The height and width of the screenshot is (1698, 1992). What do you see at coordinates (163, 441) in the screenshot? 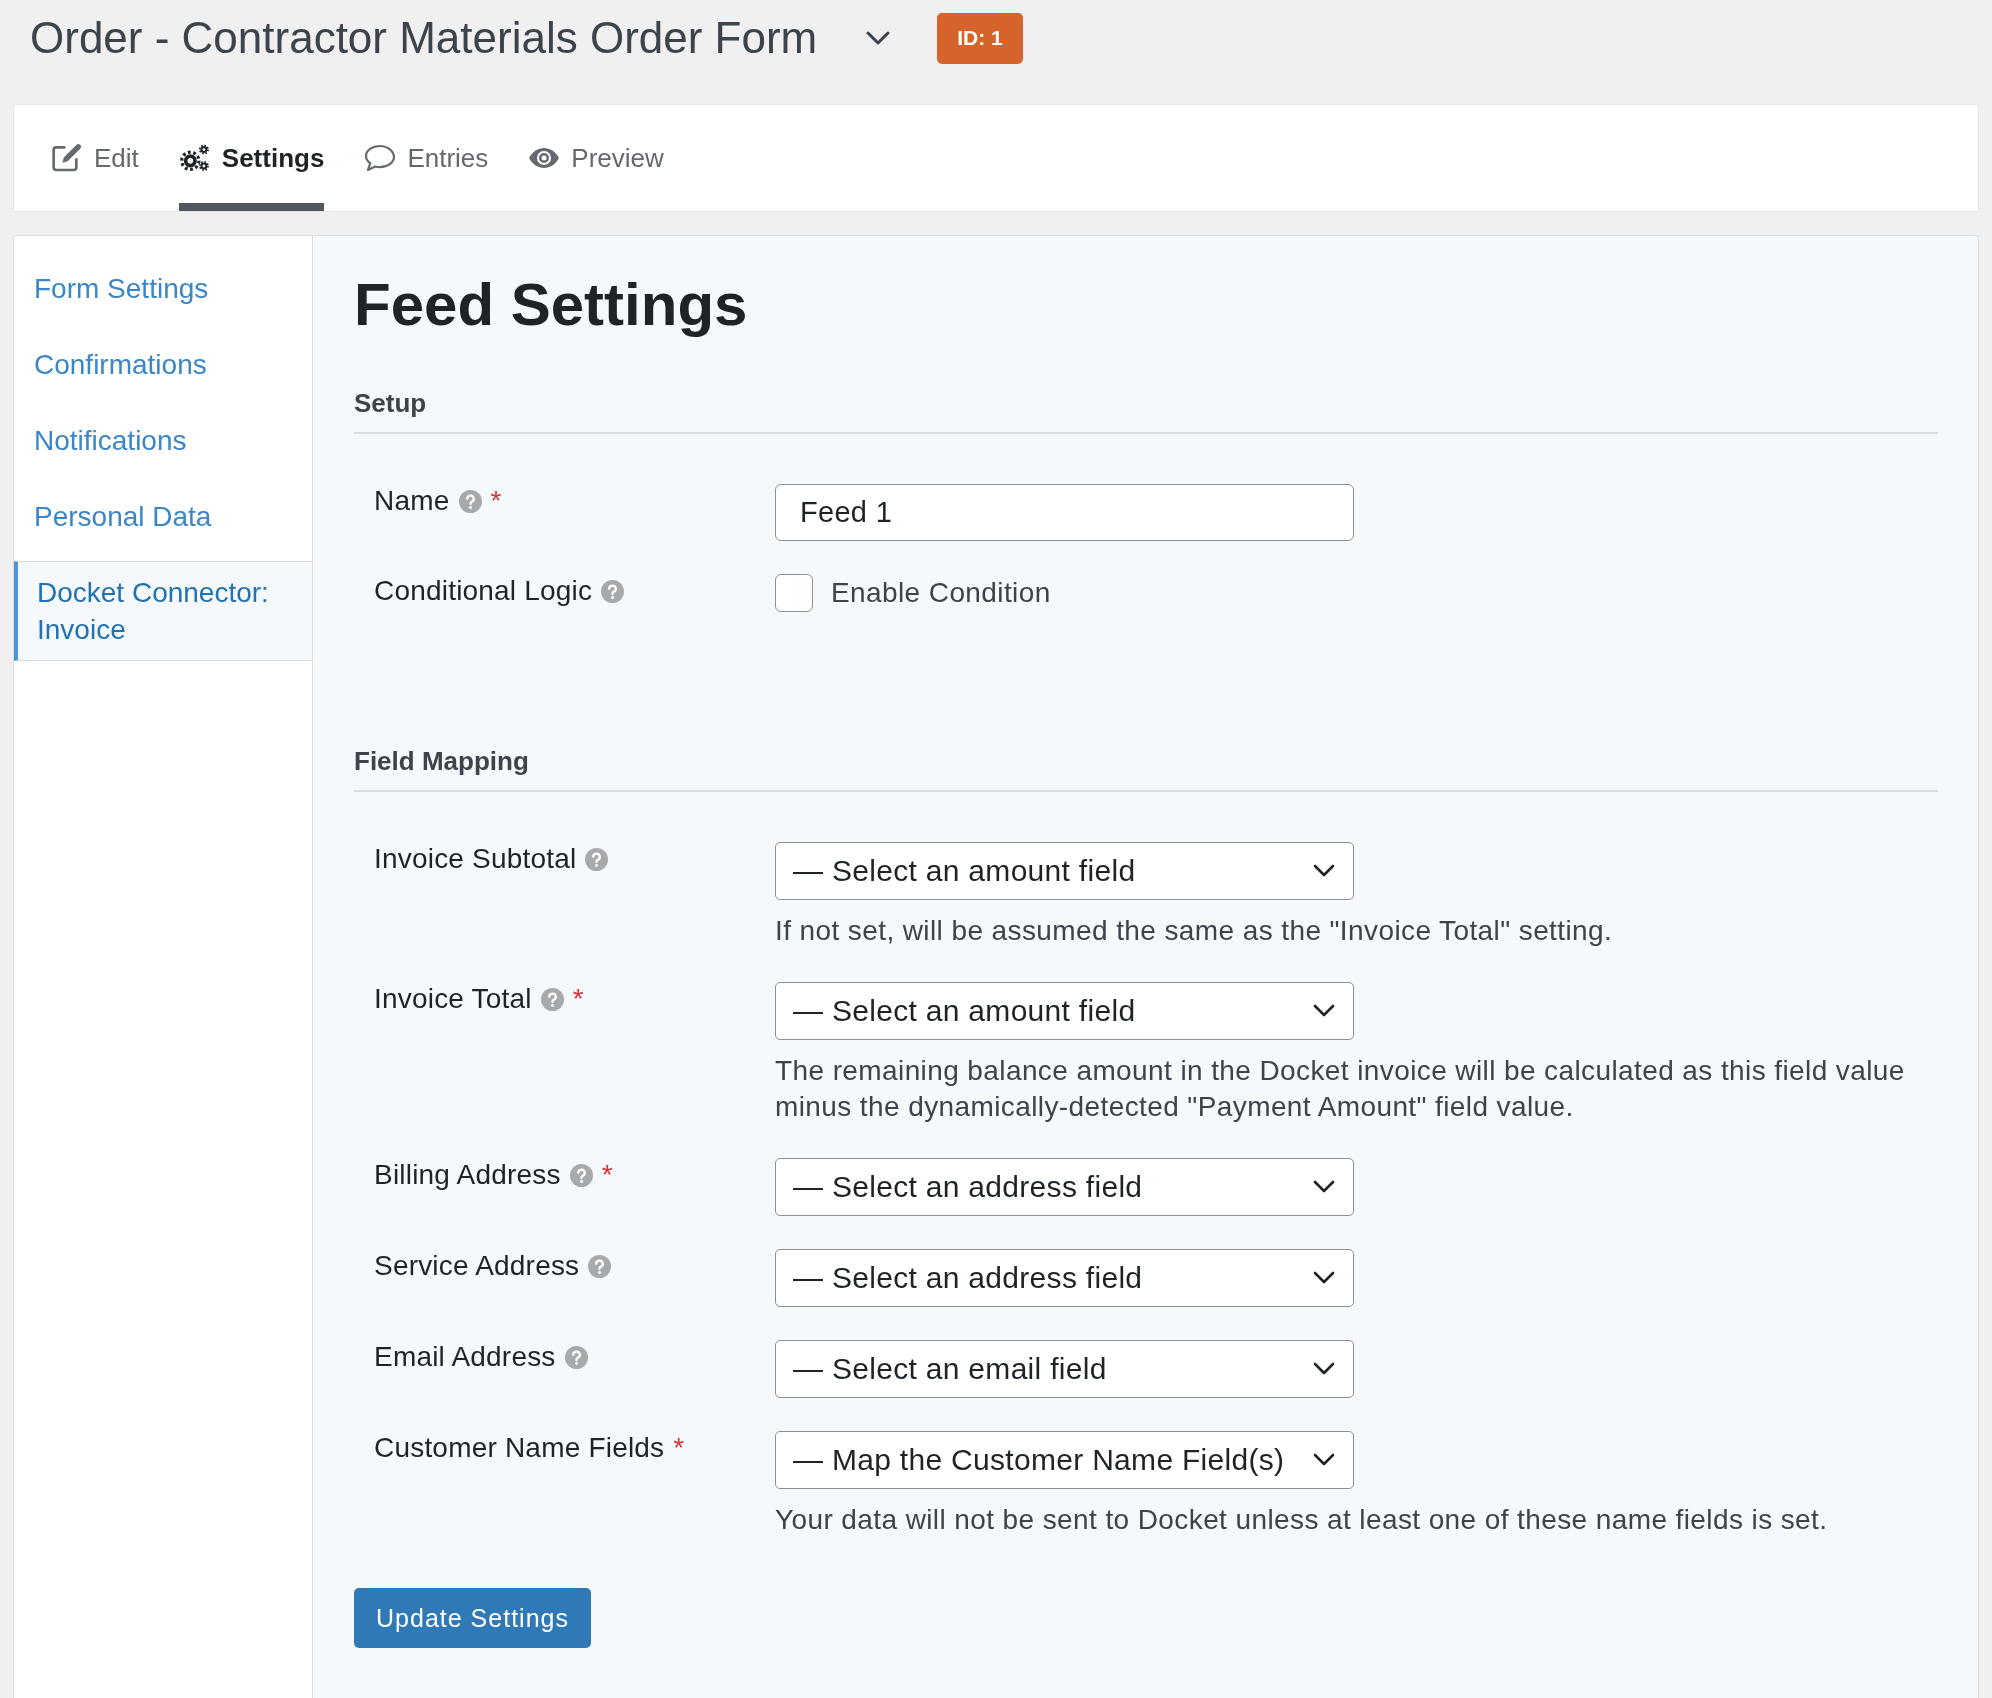
I see `sidebar-link: Notifications` at bounding box center [163, 441].